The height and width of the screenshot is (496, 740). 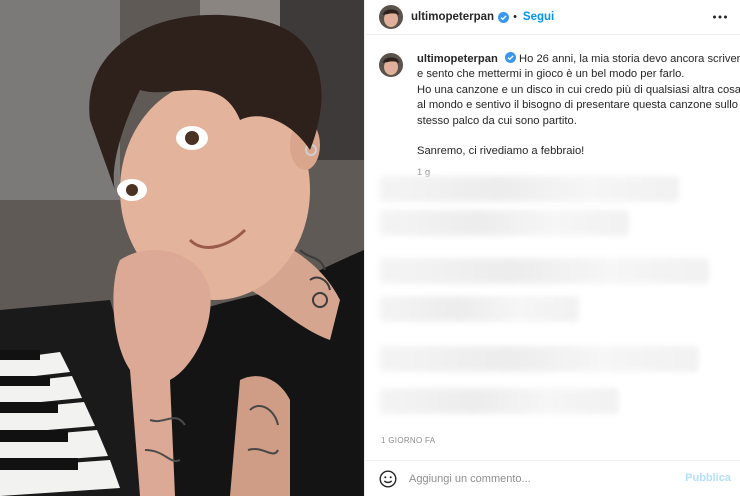 I want to click on caption-avatar, so click(x=391, y=65).